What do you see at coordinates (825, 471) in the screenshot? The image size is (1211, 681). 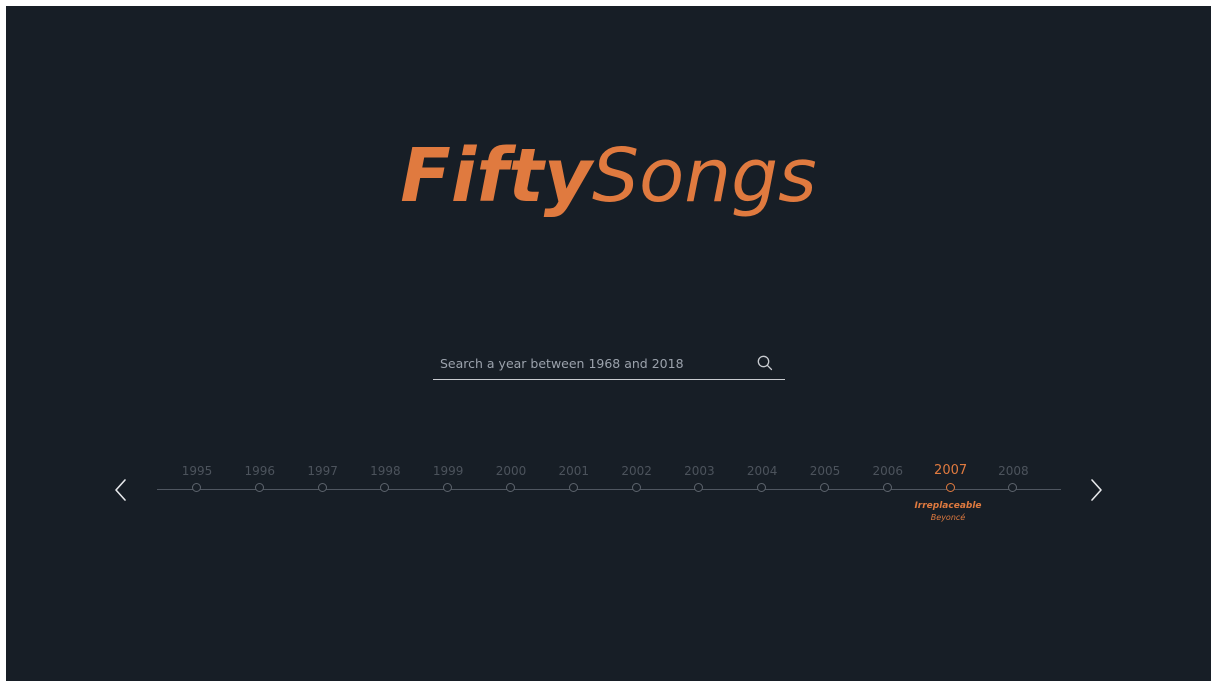 I see `timeline-year-label: 2005` at bounding box center [825, 471].